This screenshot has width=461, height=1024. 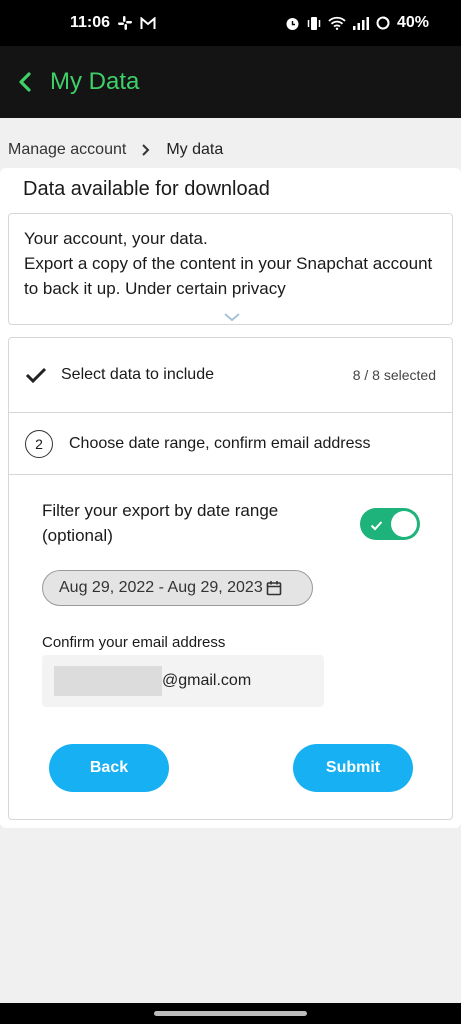 I want to click on step2-label: Choose date range, confirm email address, so click(x=220, y=443).